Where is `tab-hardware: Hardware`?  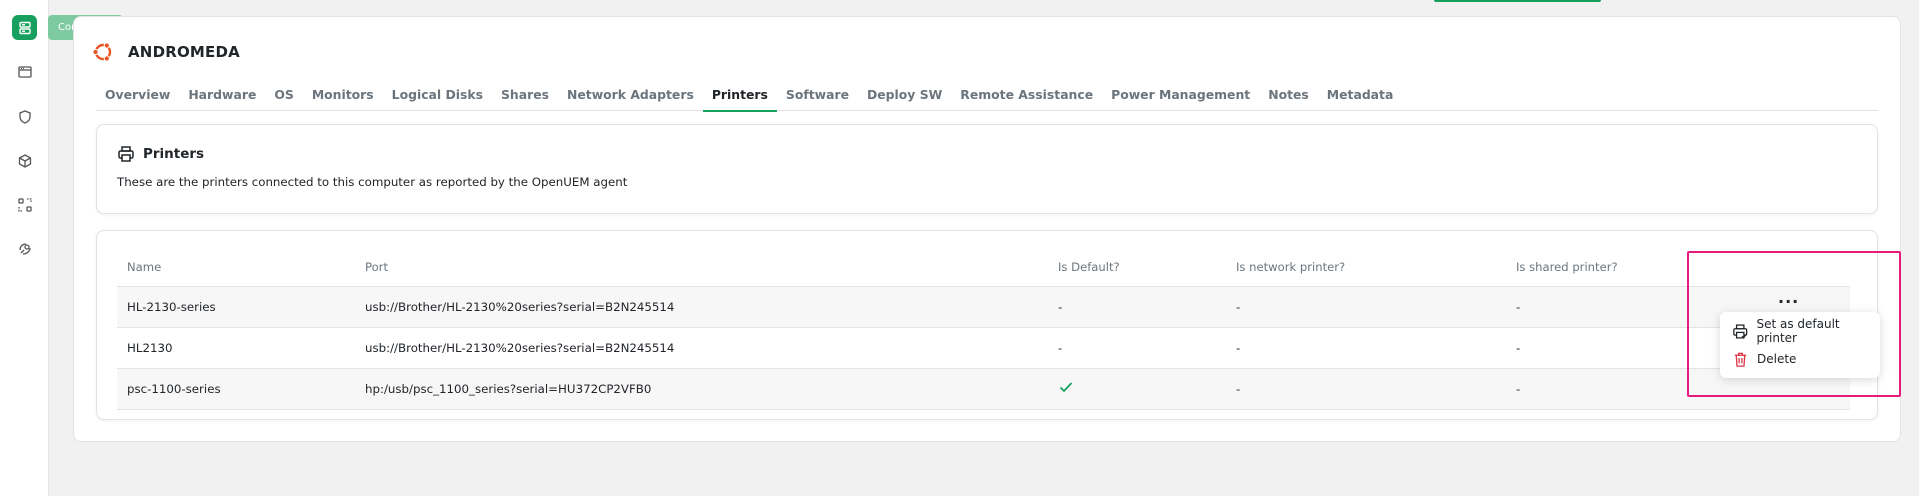
tab-hardware: Hardware is located at coordinates (222, 98).